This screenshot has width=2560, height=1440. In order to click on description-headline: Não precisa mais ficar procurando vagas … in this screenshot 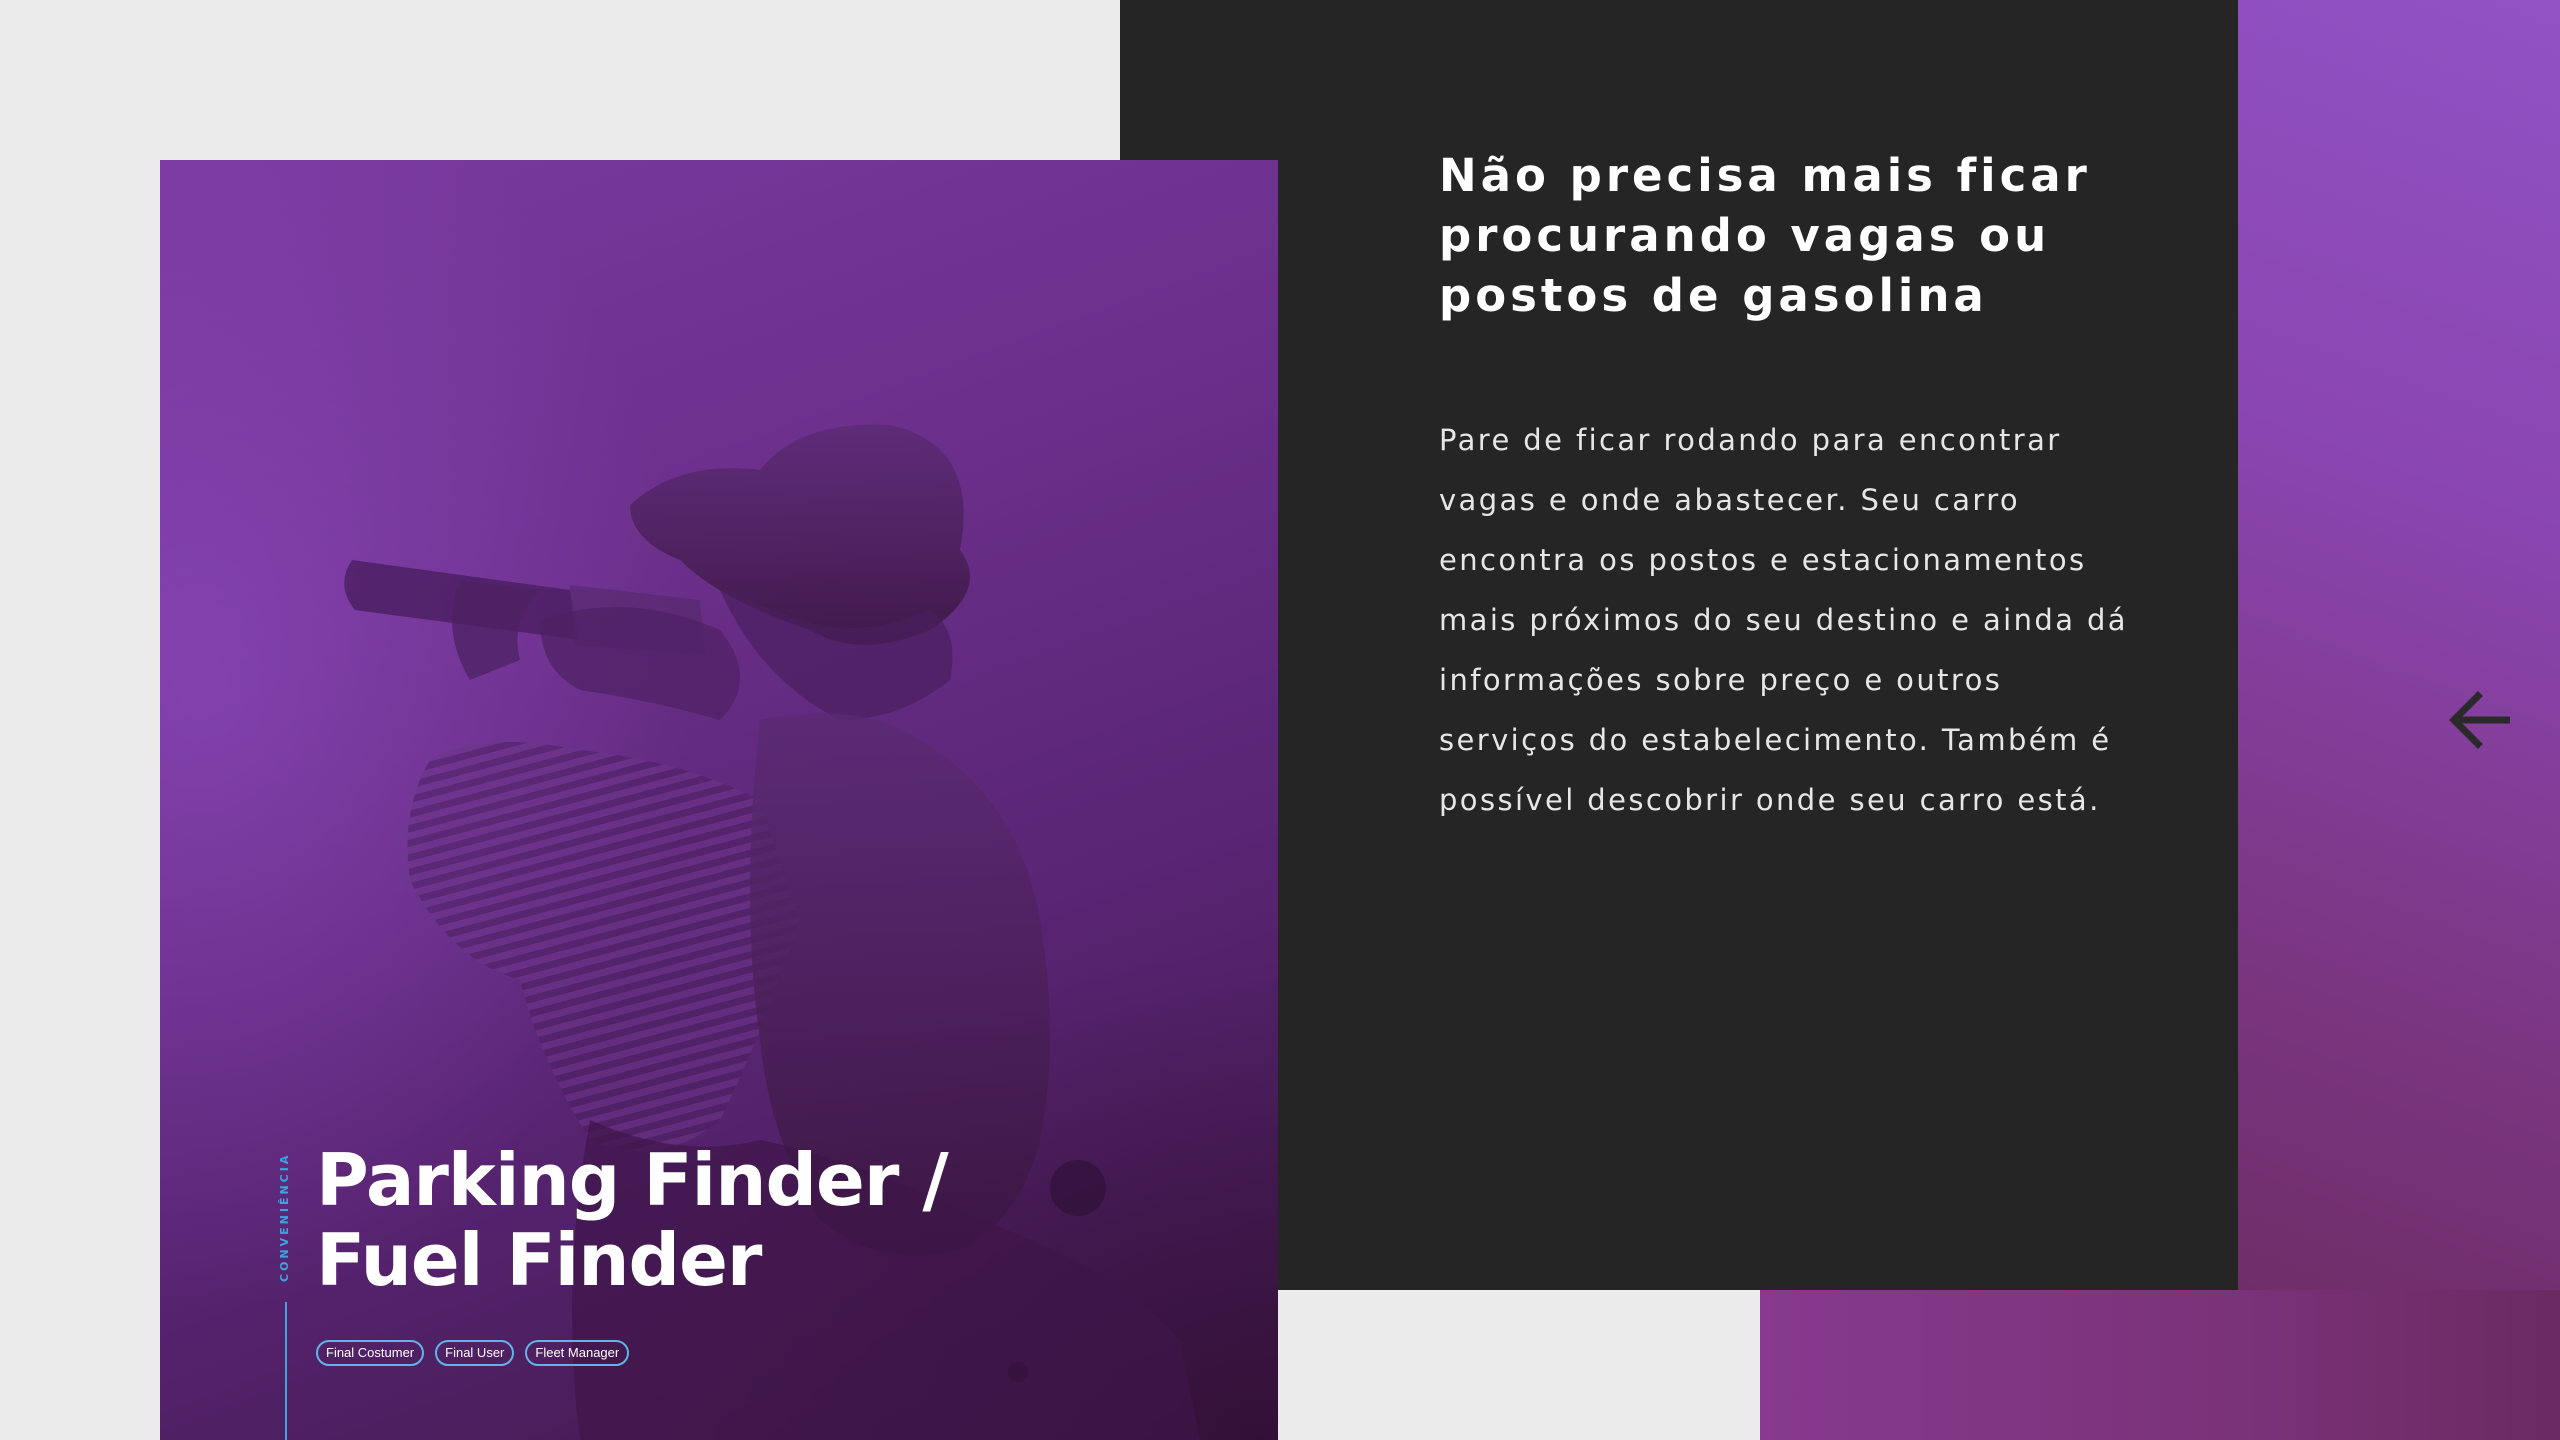, I will do `click(1765, 235)`.